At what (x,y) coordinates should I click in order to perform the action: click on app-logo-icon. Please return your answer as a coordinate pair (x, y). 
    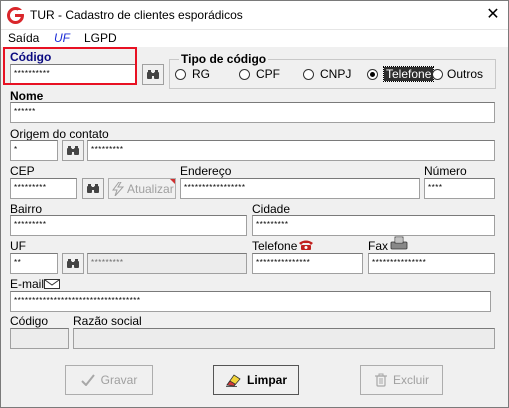
    Looking at the image, I should click on (15, 15).